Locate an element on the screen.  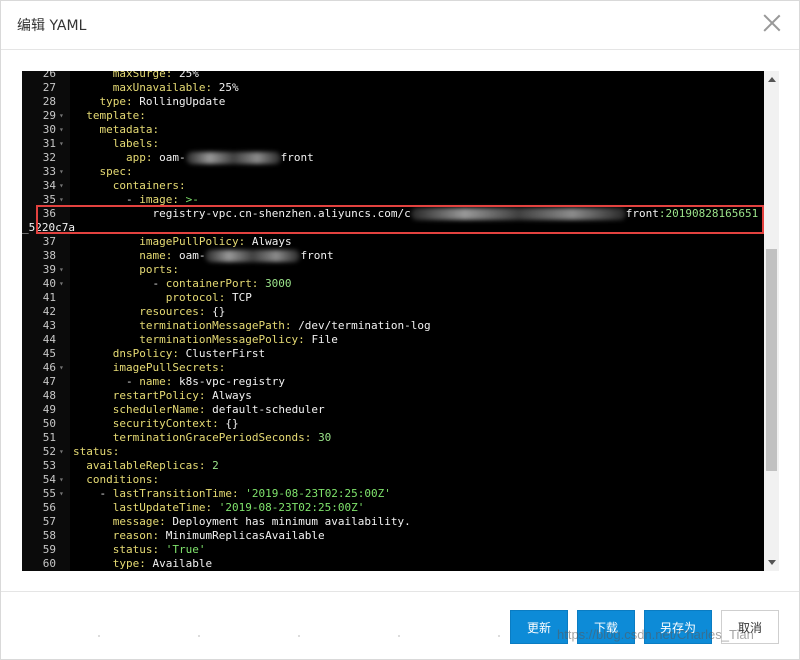
line-number: 50 is located at coordinates (49, 423).